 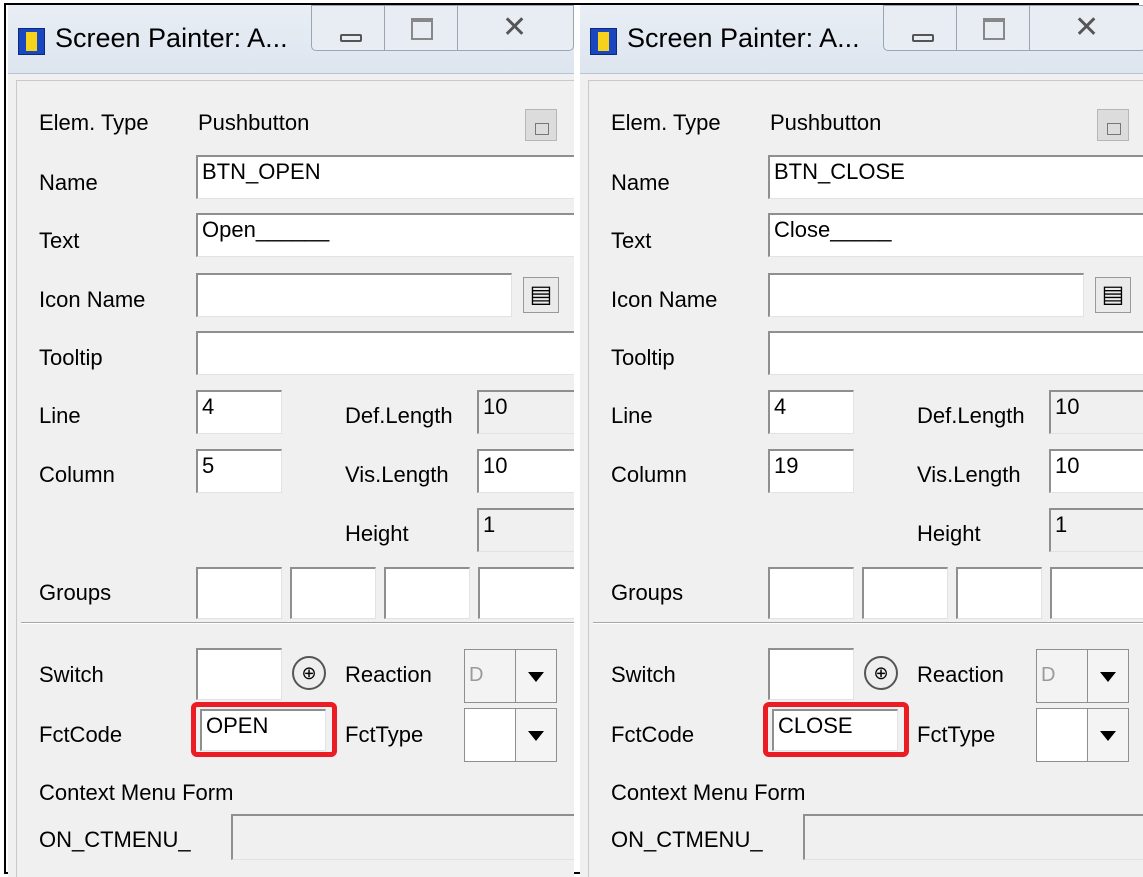 I want to click on minimize-icon, so click(x=923, y=38).